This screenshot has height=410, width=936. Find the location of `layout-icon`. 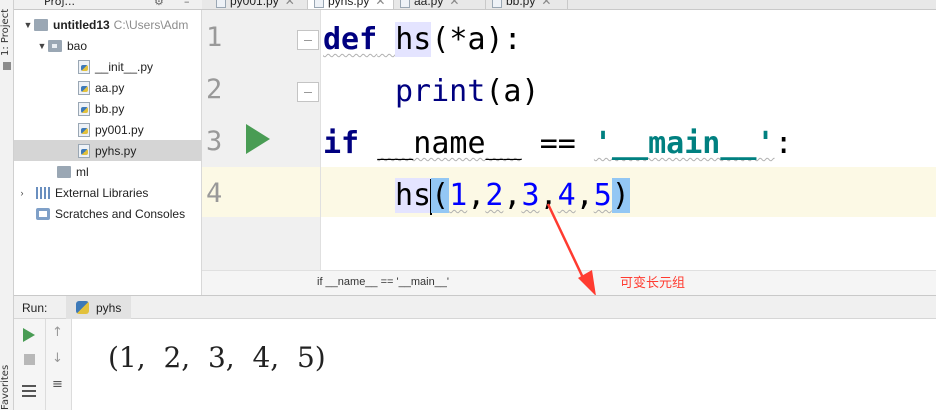

layout-icon is located at coordinates (29, 391).